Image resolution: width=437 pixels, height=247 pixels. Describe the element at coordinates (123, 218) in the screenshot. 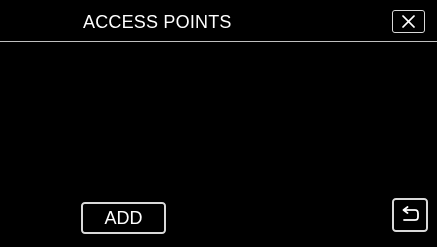

I see `add-button: ADD` at that location.